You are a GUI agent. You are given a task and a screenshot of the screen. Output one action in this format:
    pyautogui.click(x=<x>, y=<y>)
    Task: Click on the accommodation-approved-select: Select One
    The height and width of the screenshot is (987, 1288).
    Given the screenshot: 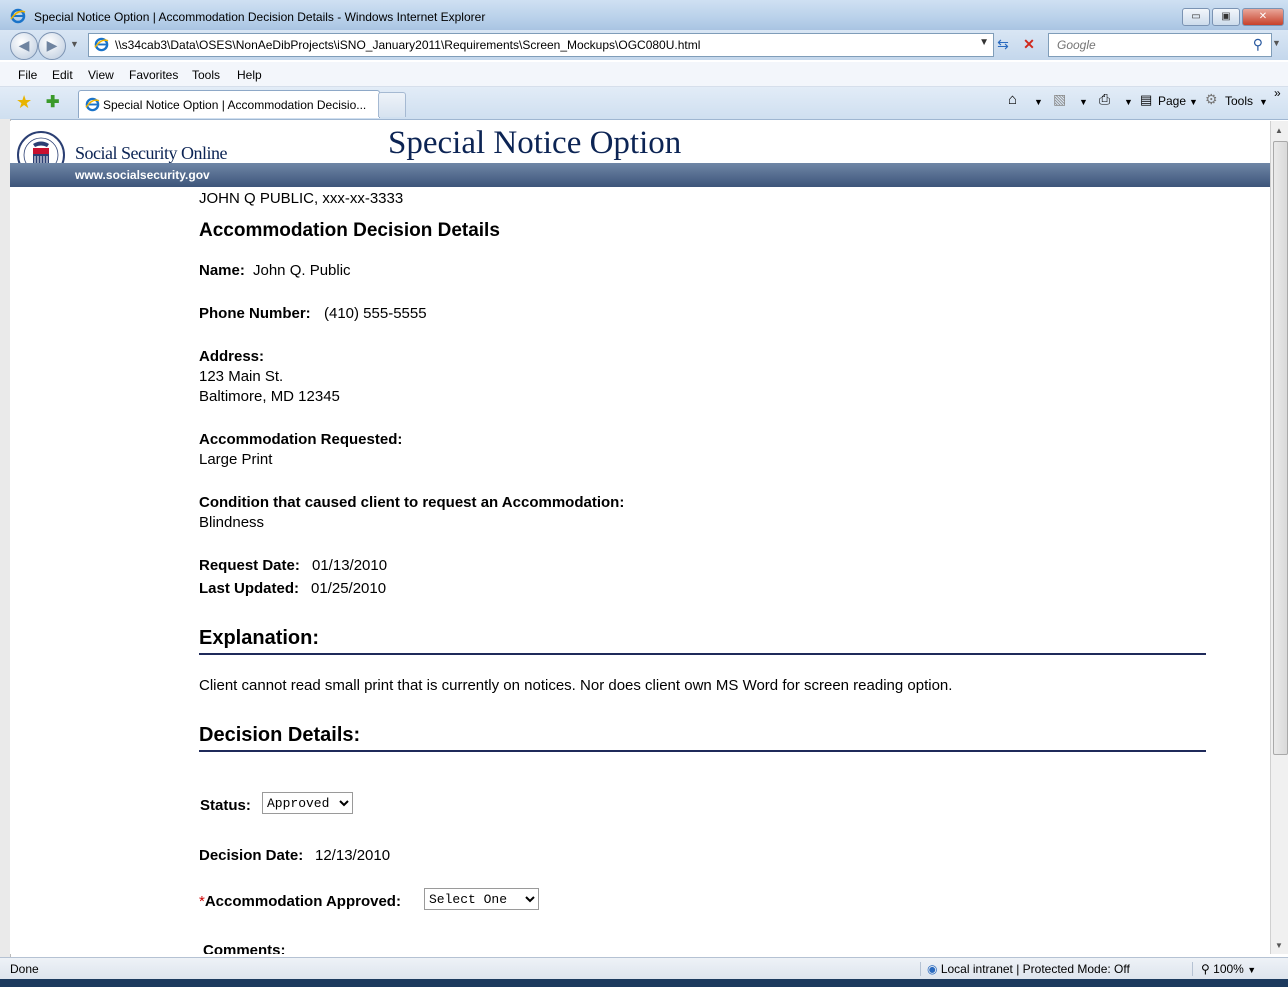 What is the action you would take?
    pyautogui.click(x=481, y=899)
    